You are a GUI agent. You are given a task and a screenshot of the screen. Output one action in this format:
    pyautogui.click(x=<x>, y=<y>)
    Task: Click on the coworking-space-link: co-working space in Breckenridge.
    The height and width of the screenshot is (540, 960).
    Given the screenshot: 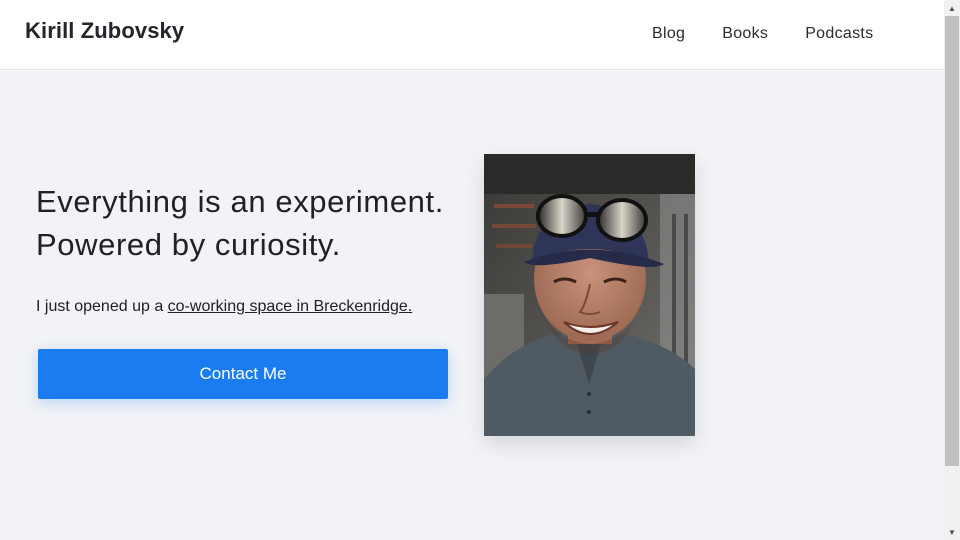 What is the action you would take?
    pyautogui.click(x=290, y=306)
    